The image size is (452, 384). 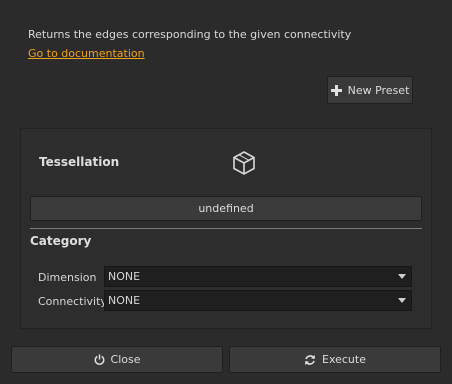 What do you see at coordinates (310, 360) in the screenshot?
I see `refresh-icon` at bounding box center [310, 360].